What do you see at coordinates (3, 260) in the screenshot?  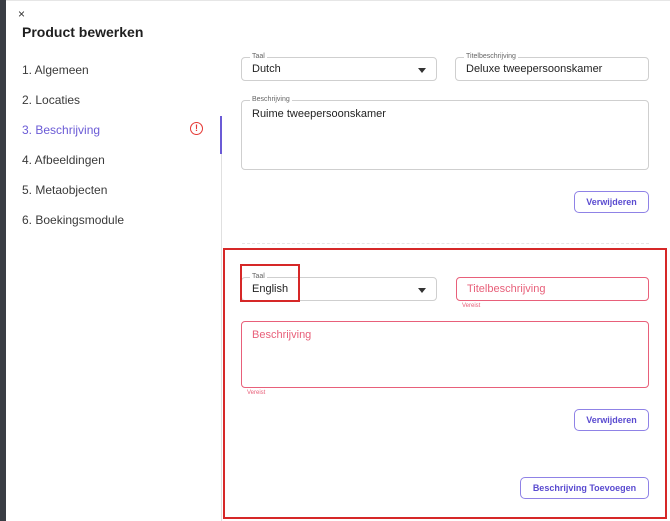 I see `window-edge` at bounding box center [3, 260].